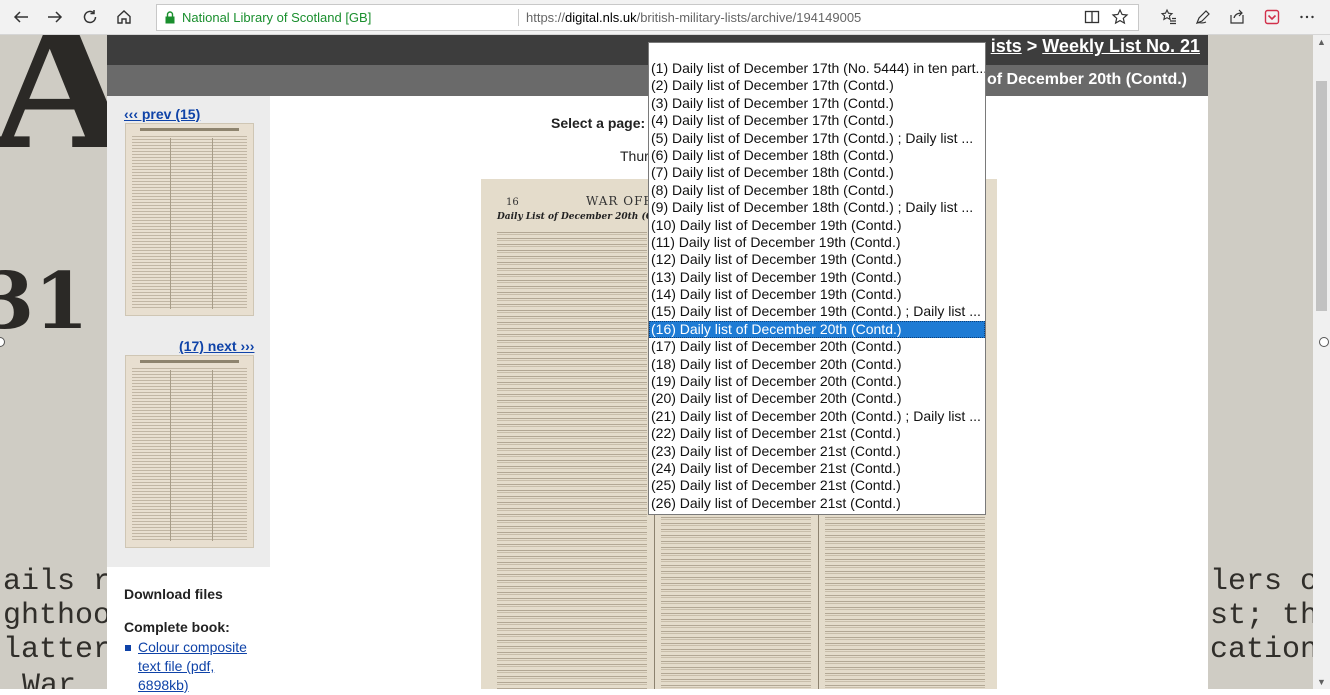  What do you see at coordinates (817, 155) in the screenshot?
I see `select-option: (6) Daily list of December 18th (Contd.)` at bounding box center [817, 155].